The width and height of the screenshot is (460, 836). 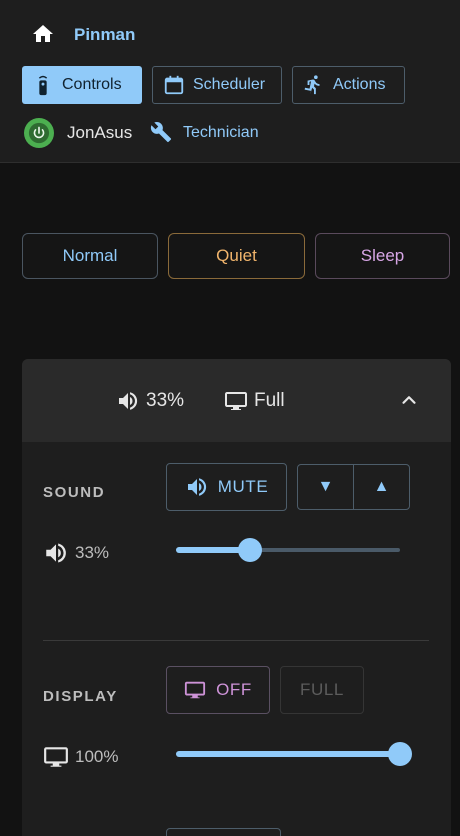 I want to click on display-slider-fill, so click(x=288, y=754).